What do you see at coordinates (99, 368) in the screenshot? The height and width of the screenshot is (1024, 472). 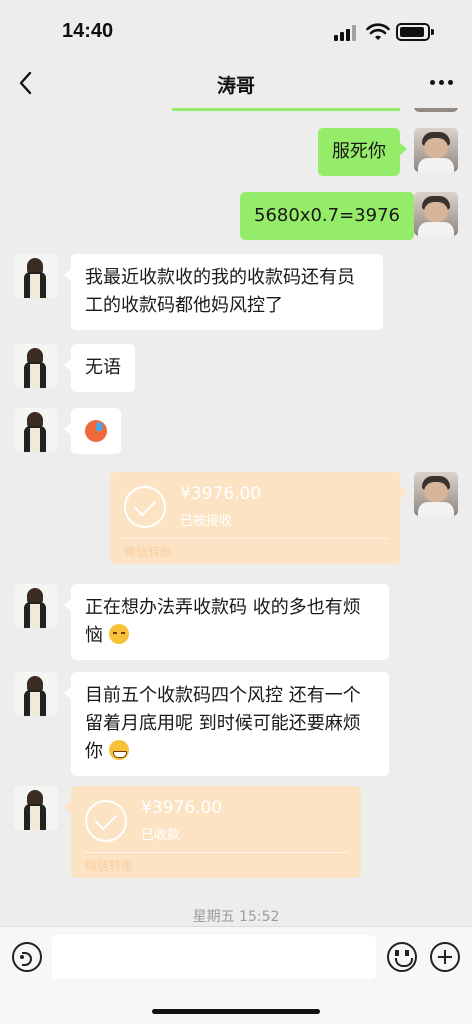 I see `message-bubble: 无语` at bounding box center [99, 368].